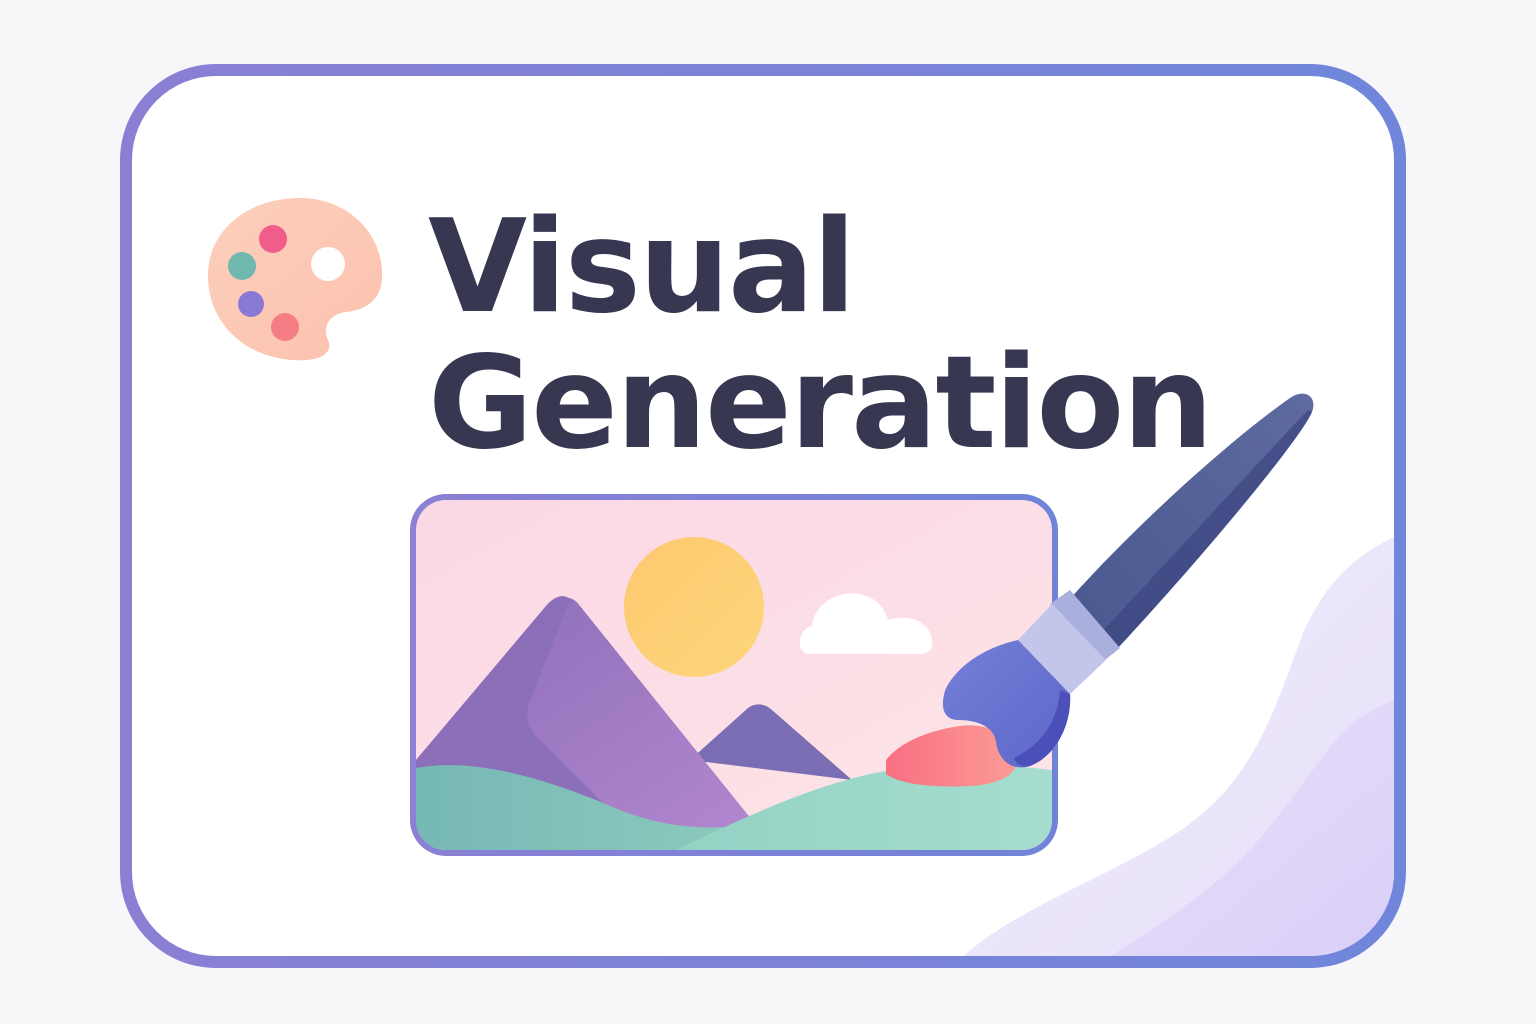 This screenshot has height=1024, width=1536. Describe the element at coordinates (642, 267) in the screenshot. I see `title-line-1: Visual` at that location.